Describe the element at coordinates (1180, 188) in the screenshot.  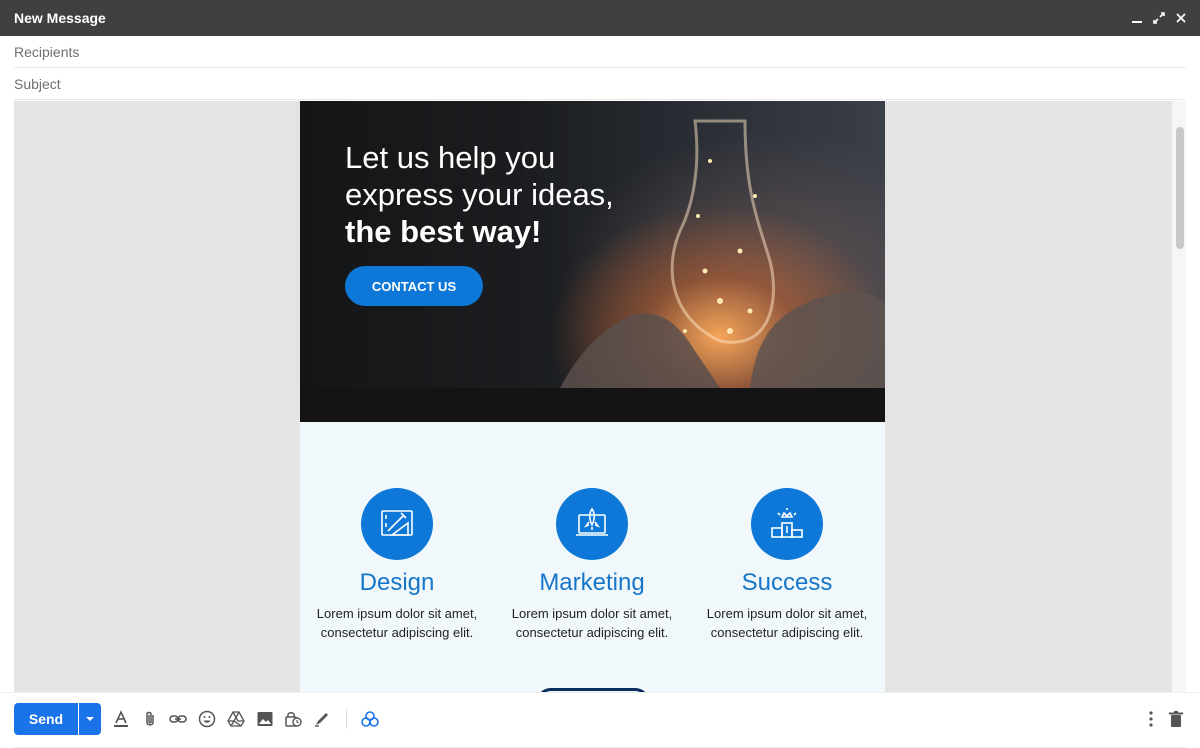
I see `scrollbar-thumb` at that location.